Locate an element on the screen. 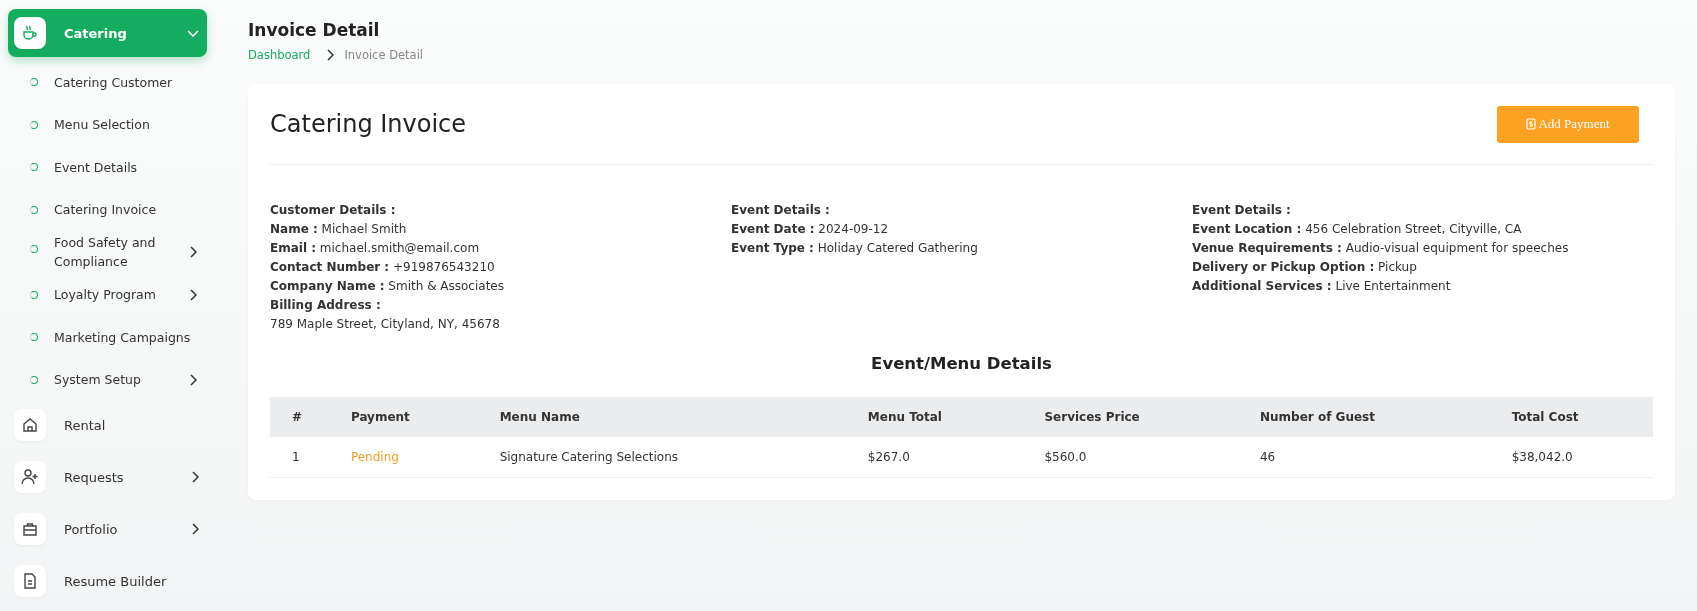 Image resolution: width=1697 pixels, height=611 pixels. sidebar-item: Rental is located at coordinates (107, 425).